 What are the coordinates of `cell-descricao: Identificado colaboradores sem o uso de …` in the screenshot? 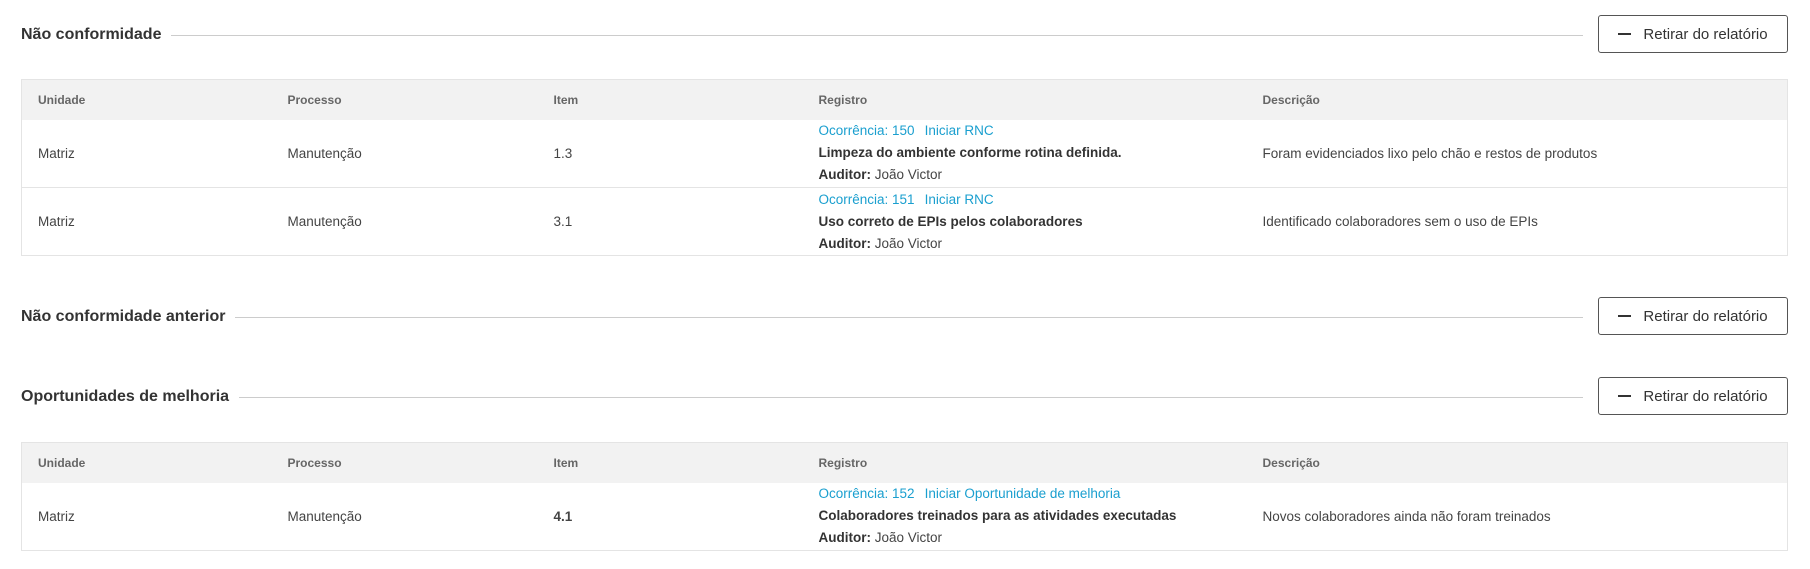 It's located at (1517, 221).